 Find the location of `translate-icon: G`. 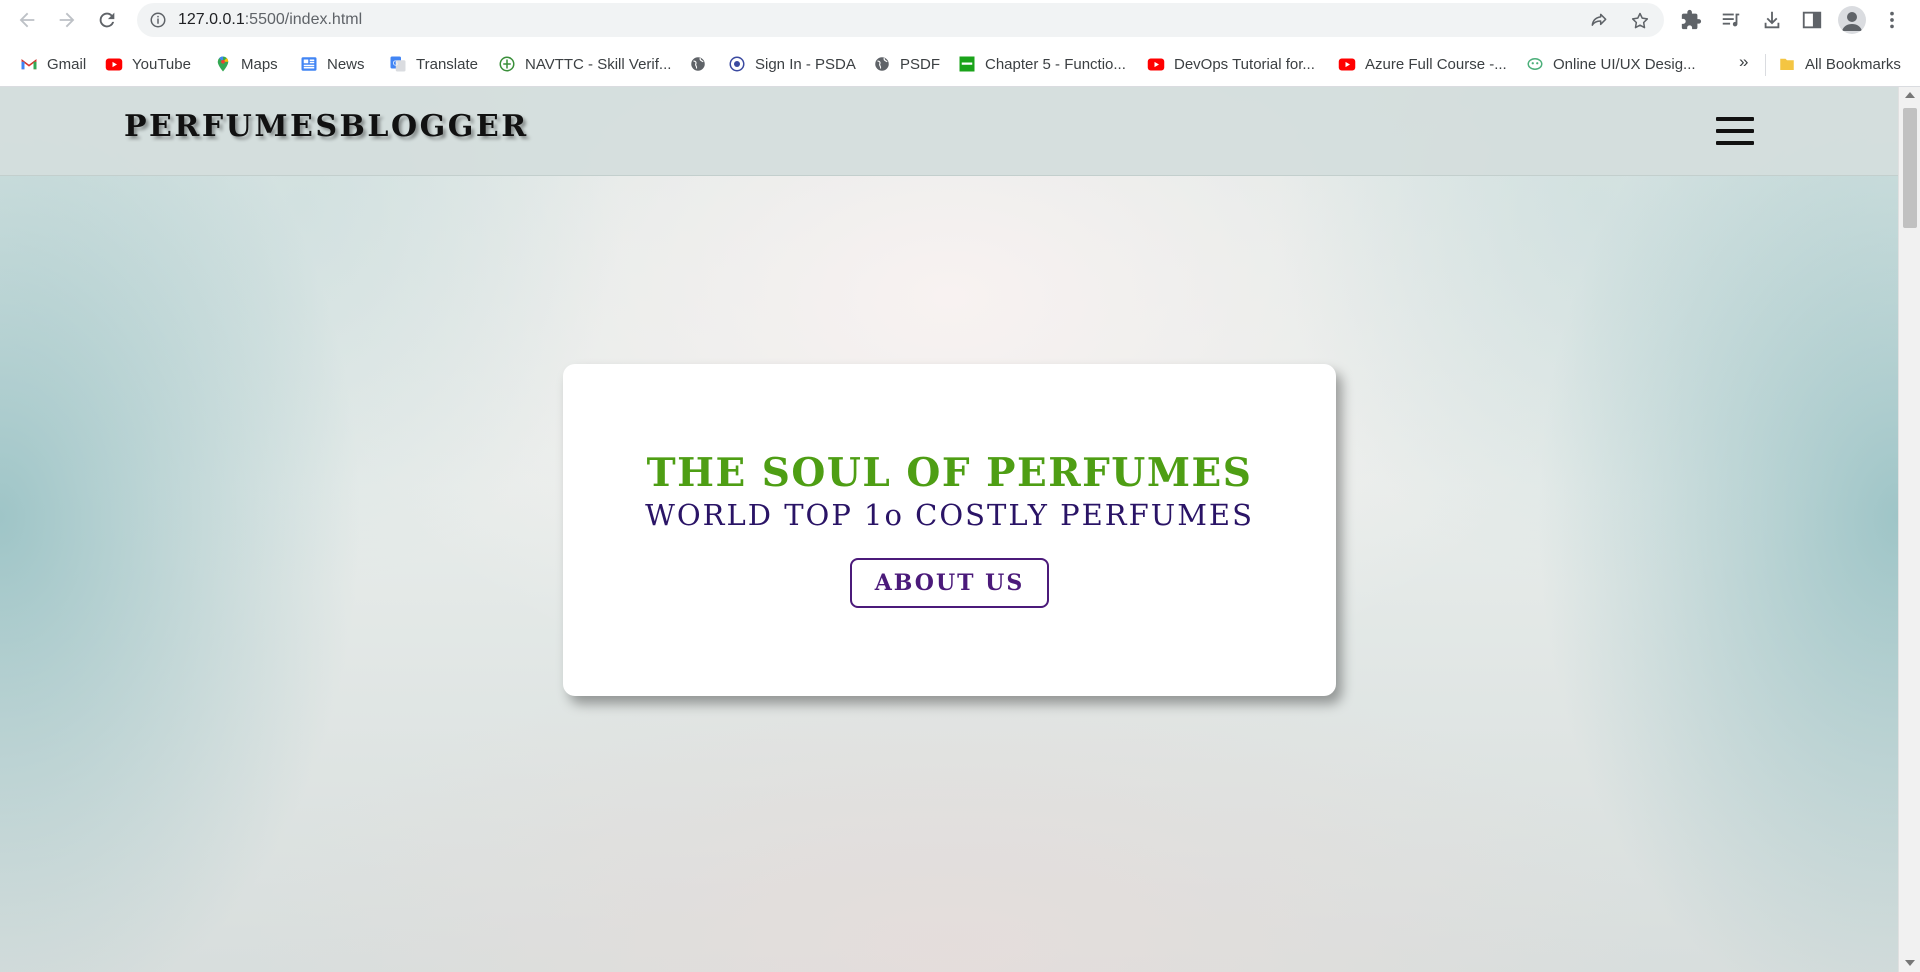

translate-icon: G is located at coordinates (398, 64).